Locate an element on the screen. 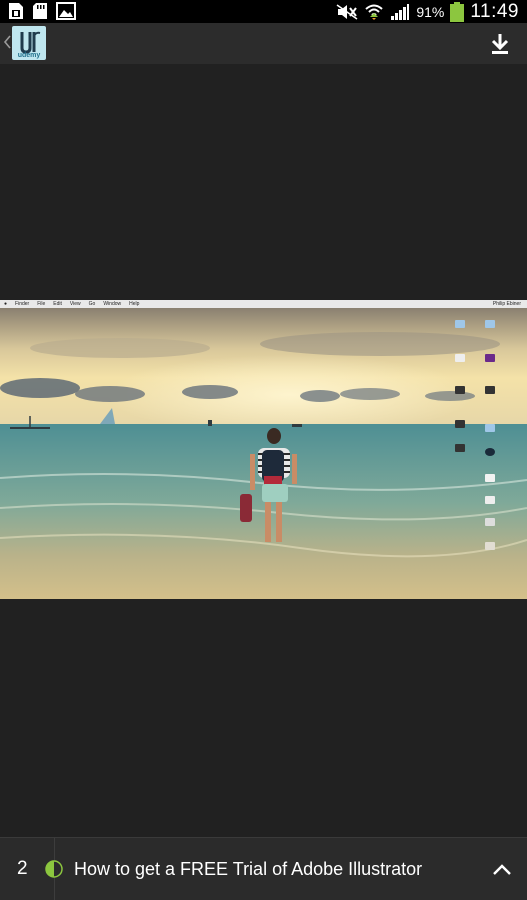 The image size is (527, 900). sd-card-icon is located at coordinates (40, 11).